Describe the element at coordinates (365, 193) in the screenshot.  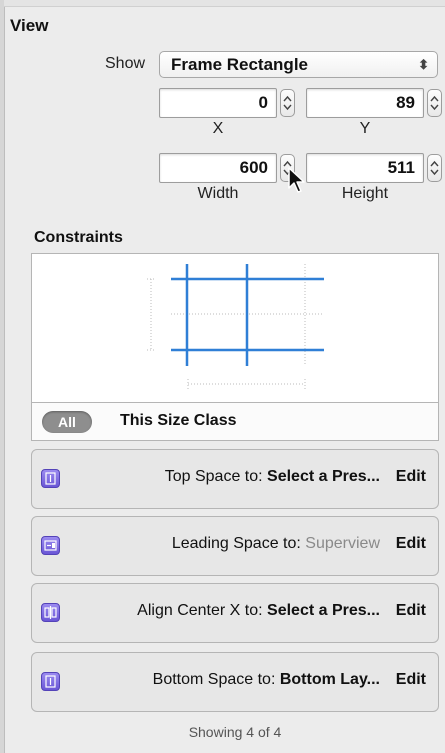
I see `height-caption: Height` at that location.